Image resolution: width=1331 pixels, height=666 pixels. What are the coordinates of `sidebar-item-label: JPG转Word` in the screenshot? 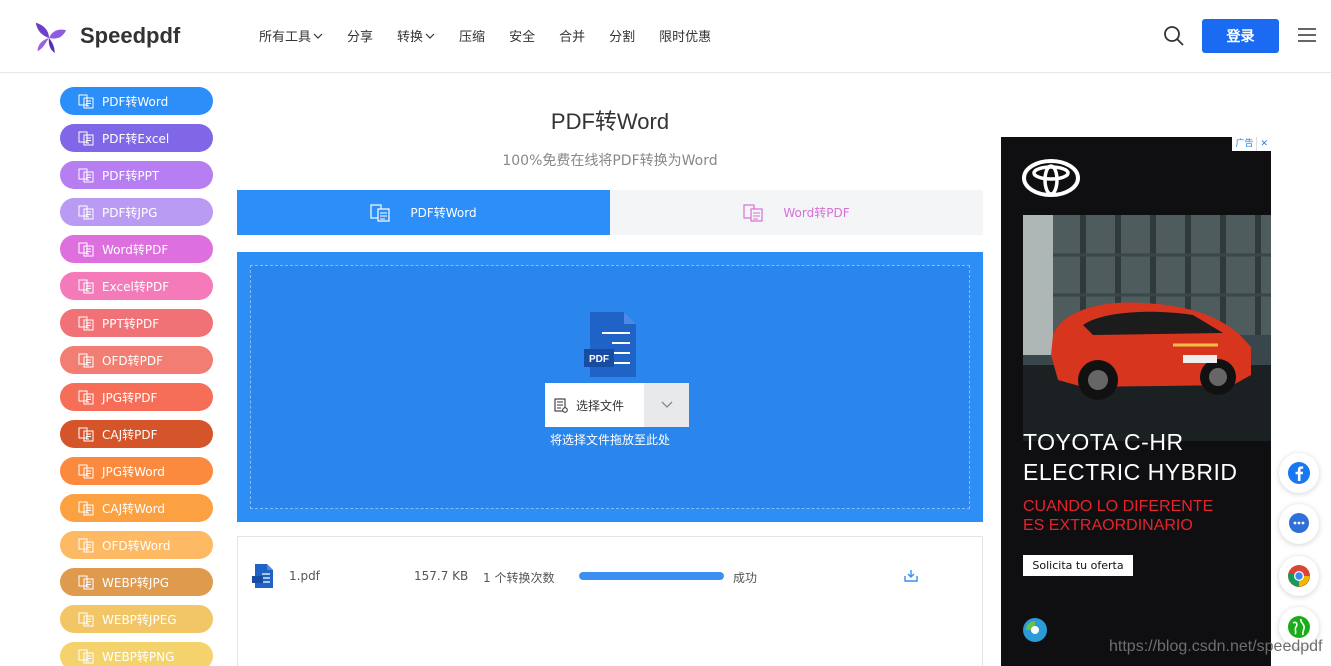 It's located at (133, 471).